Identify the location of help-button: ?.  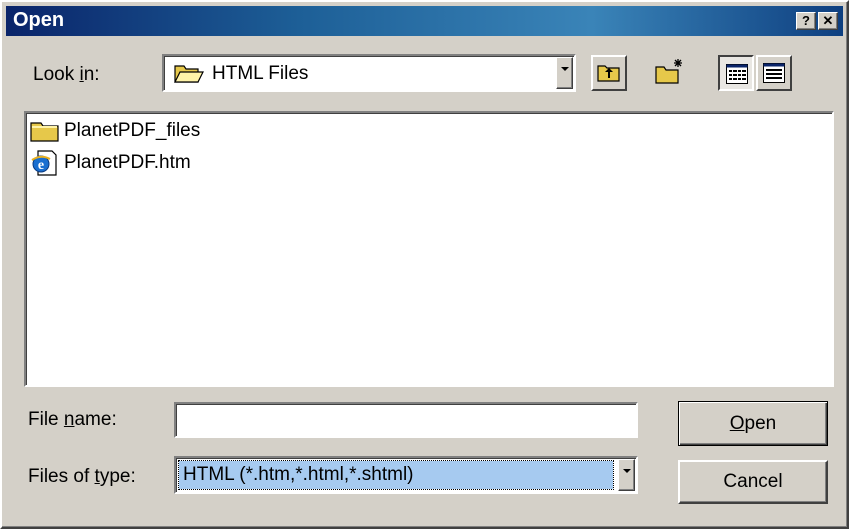
(806, 21).